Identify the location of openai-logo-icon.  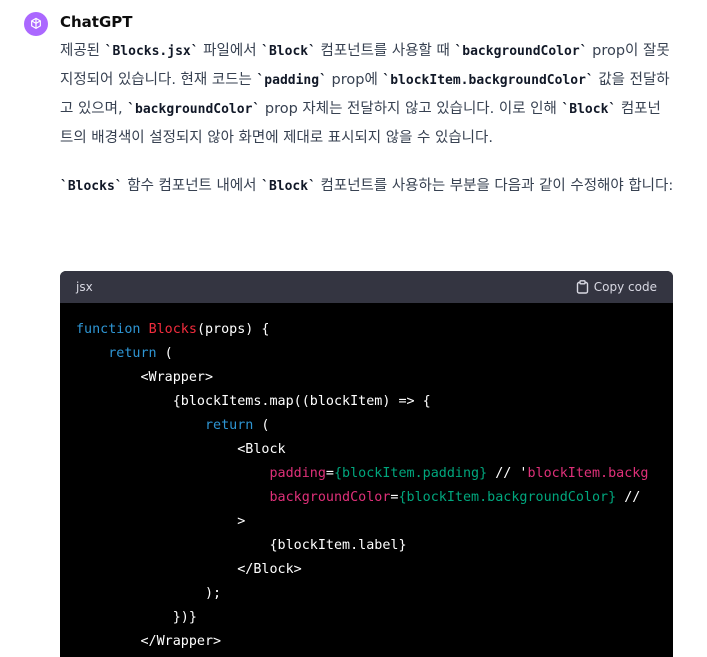
(36, 24).